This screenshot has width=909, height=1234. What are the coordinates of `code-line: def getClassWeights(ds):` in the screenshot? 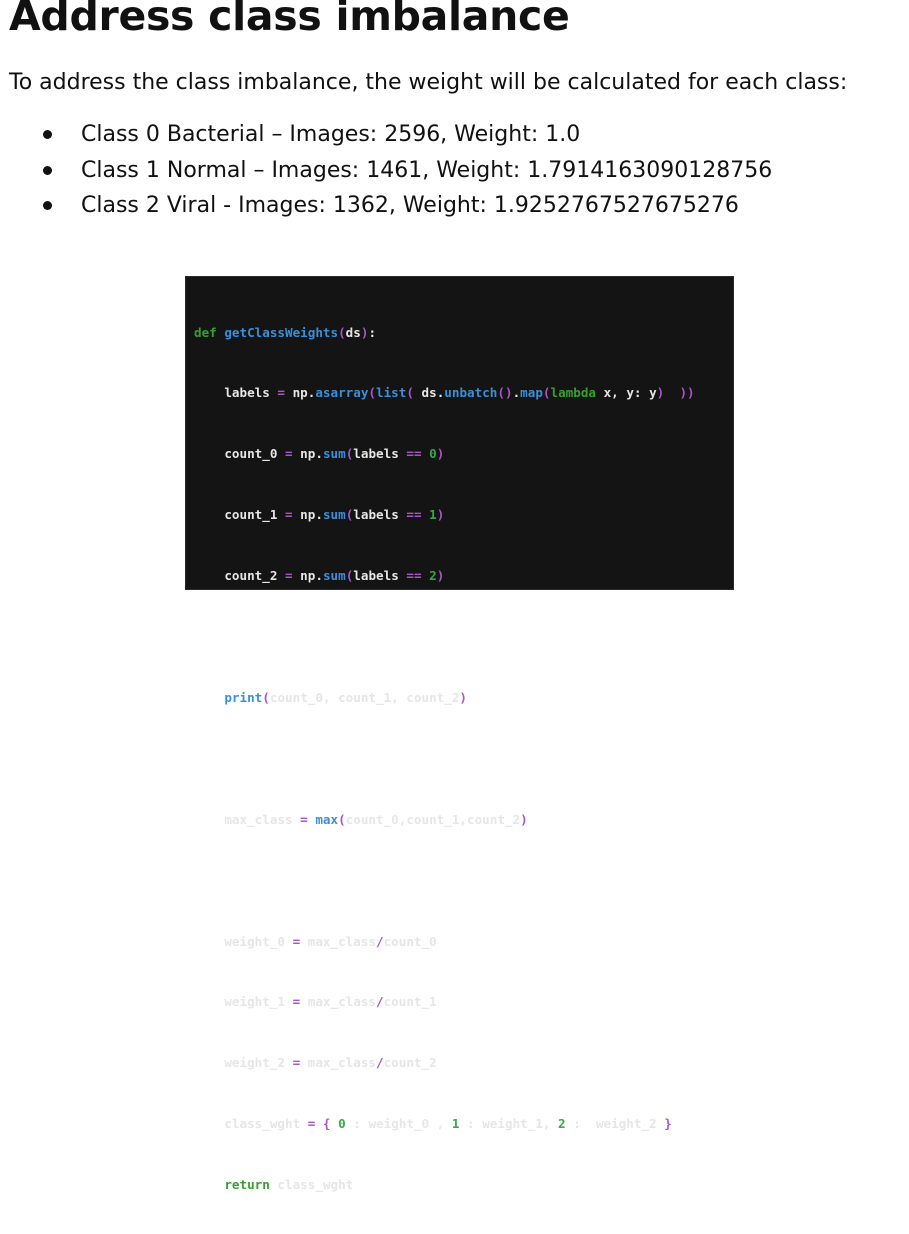 It's located at (285, 332).